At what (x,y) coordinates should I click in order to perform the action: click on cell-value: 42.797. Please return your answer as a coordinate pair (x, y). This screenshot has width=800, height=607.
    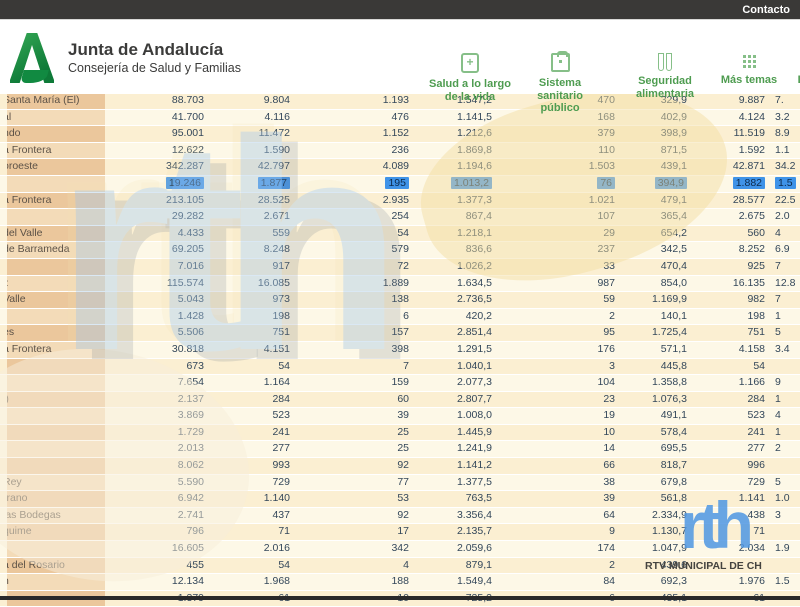
    Looking at the image, I should click on (250, 167).